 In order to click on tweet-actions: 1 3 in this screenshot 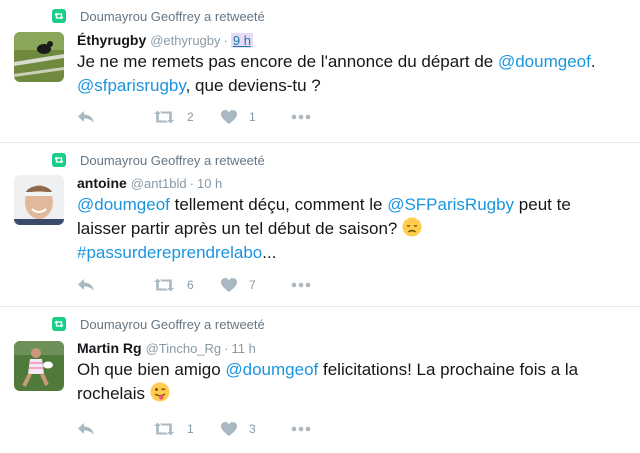, I will do `click(208, 429)`.